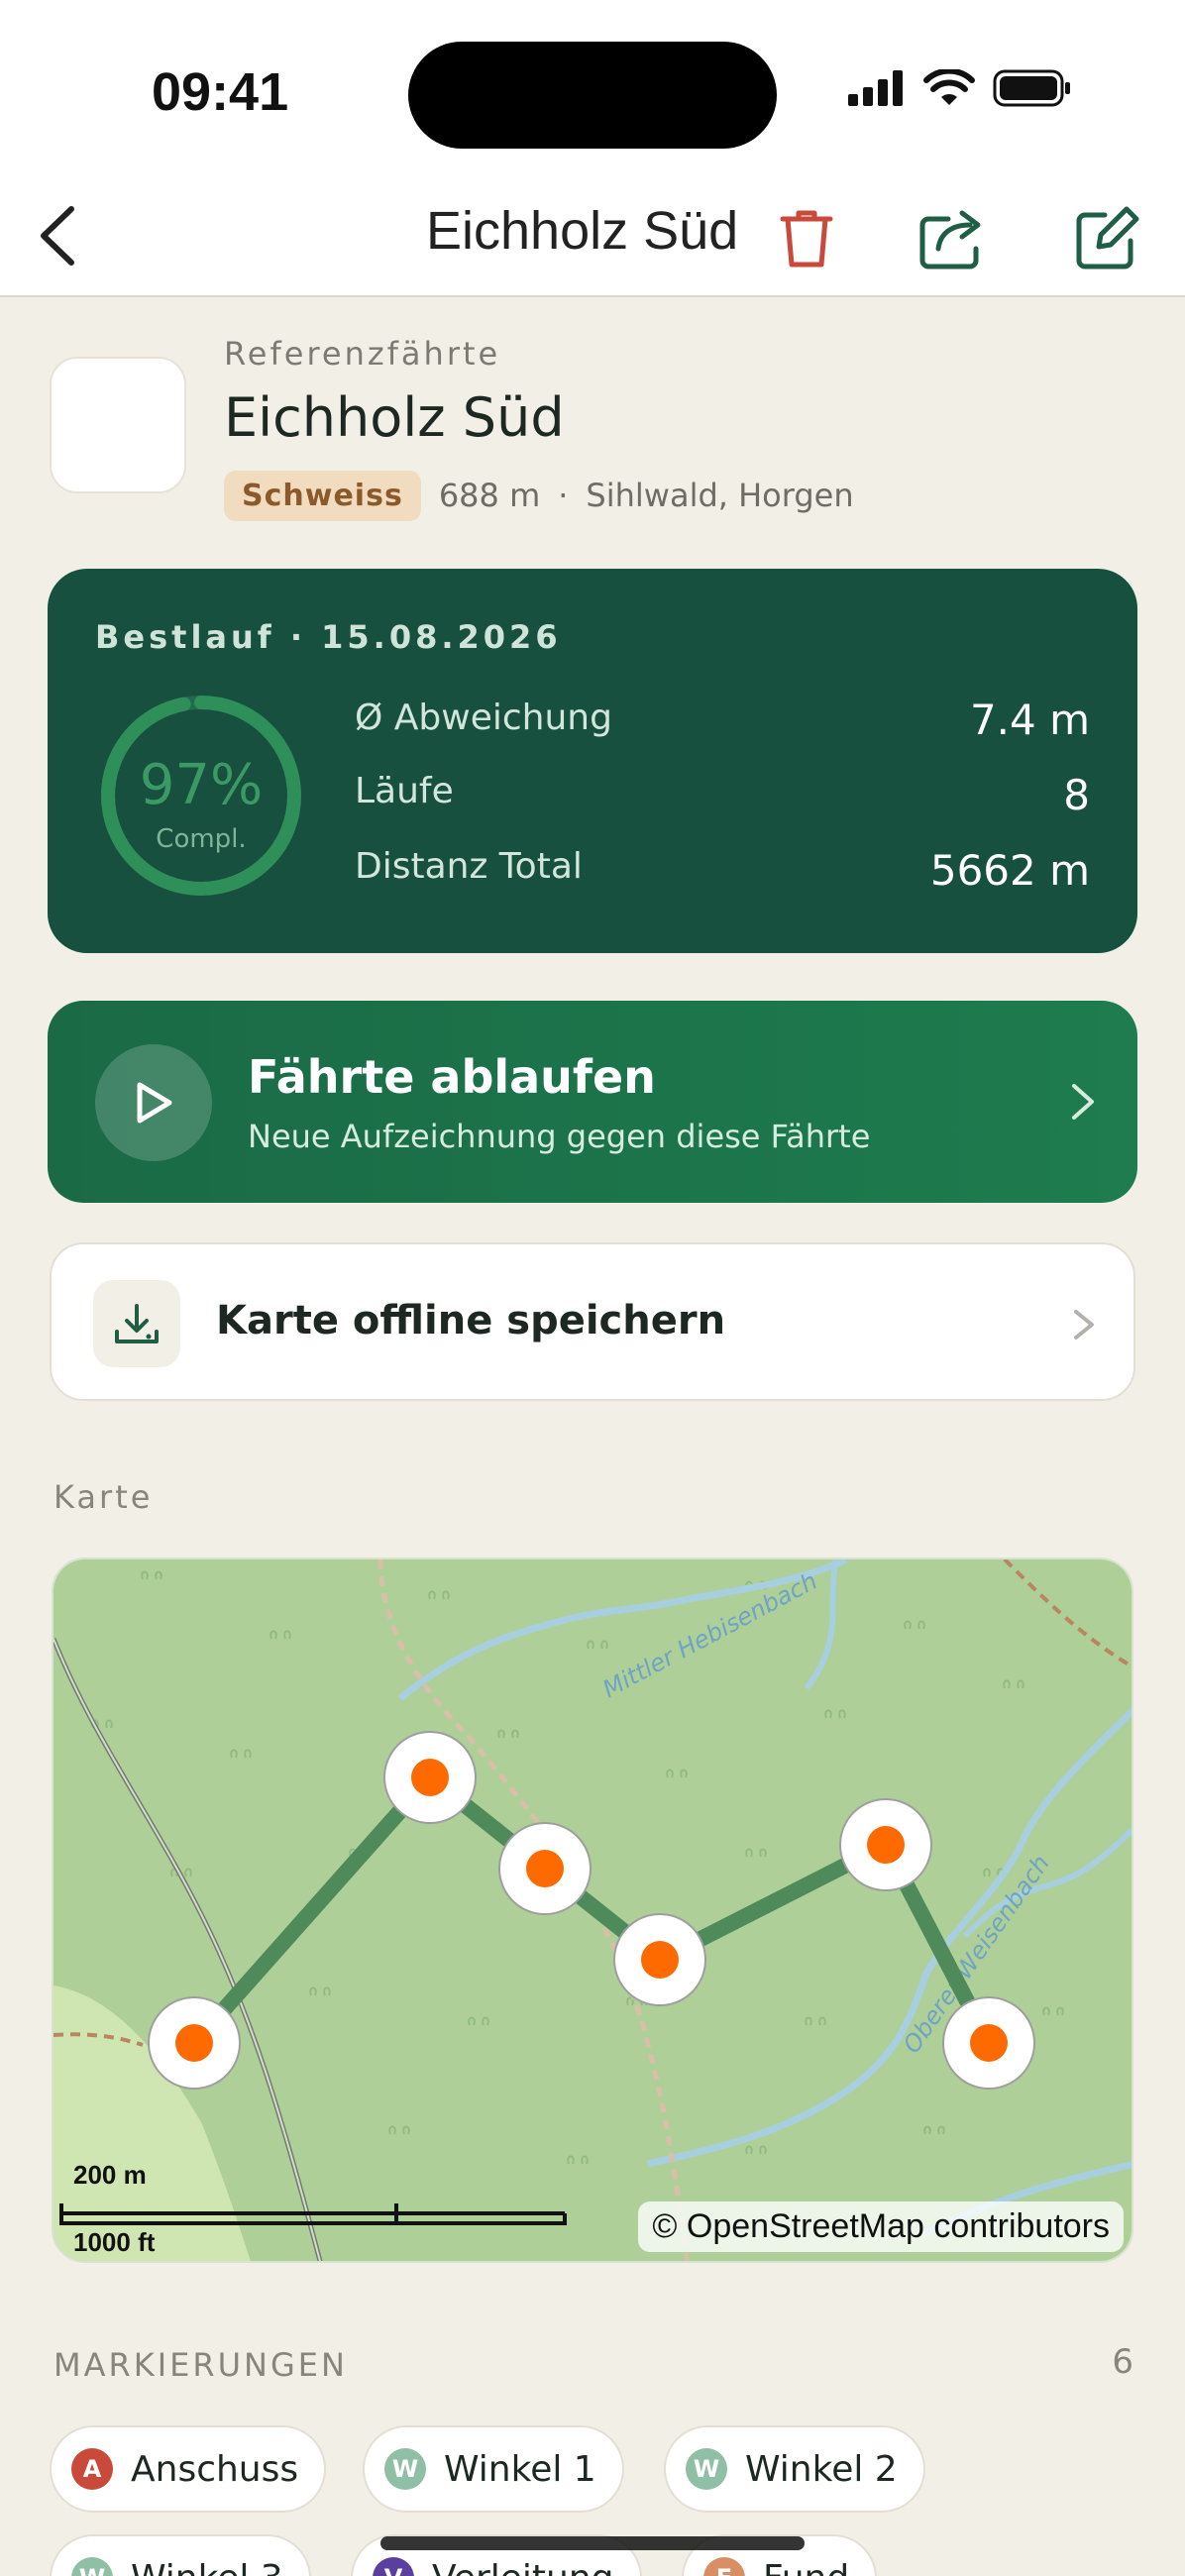  Describe the element at coordinates (104, 1497) in the screenshot. I see `map-section-label: Karte` at that location.